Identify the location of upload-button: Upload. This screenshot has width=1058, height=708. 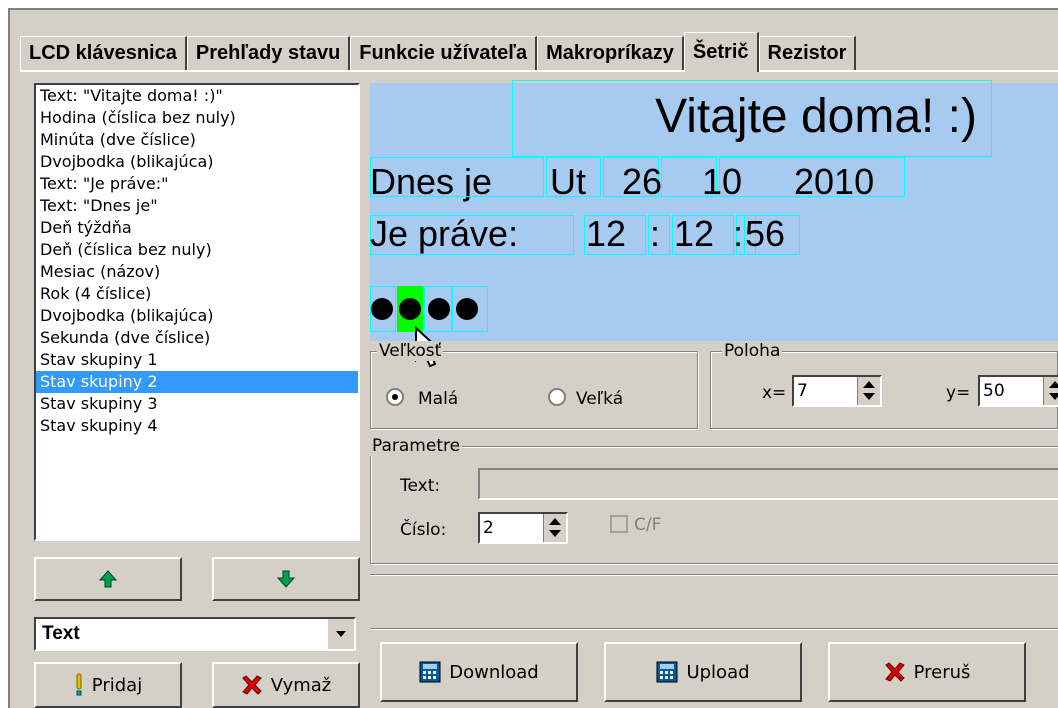
(703, 672).